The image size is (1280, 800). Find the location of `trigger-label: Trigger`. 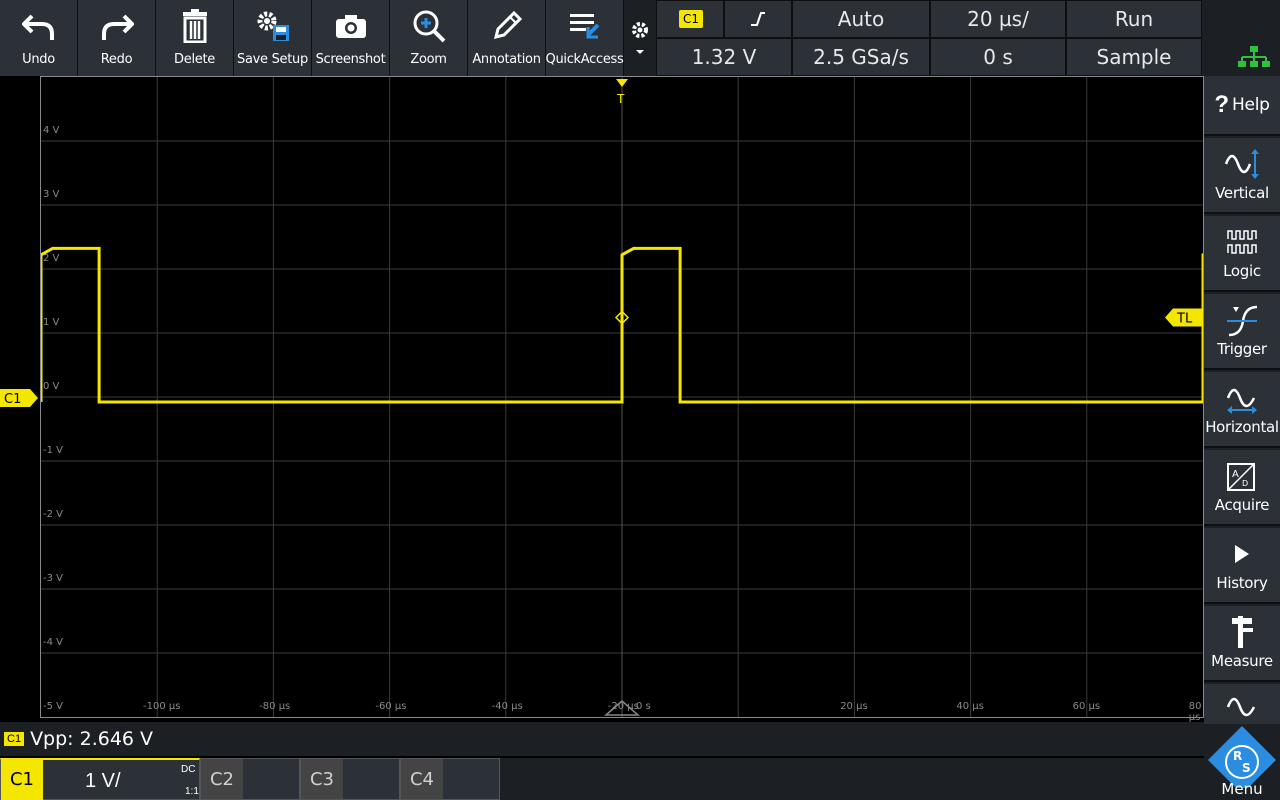

trigger-label: Trigger is located at coordinates (1242, 349).